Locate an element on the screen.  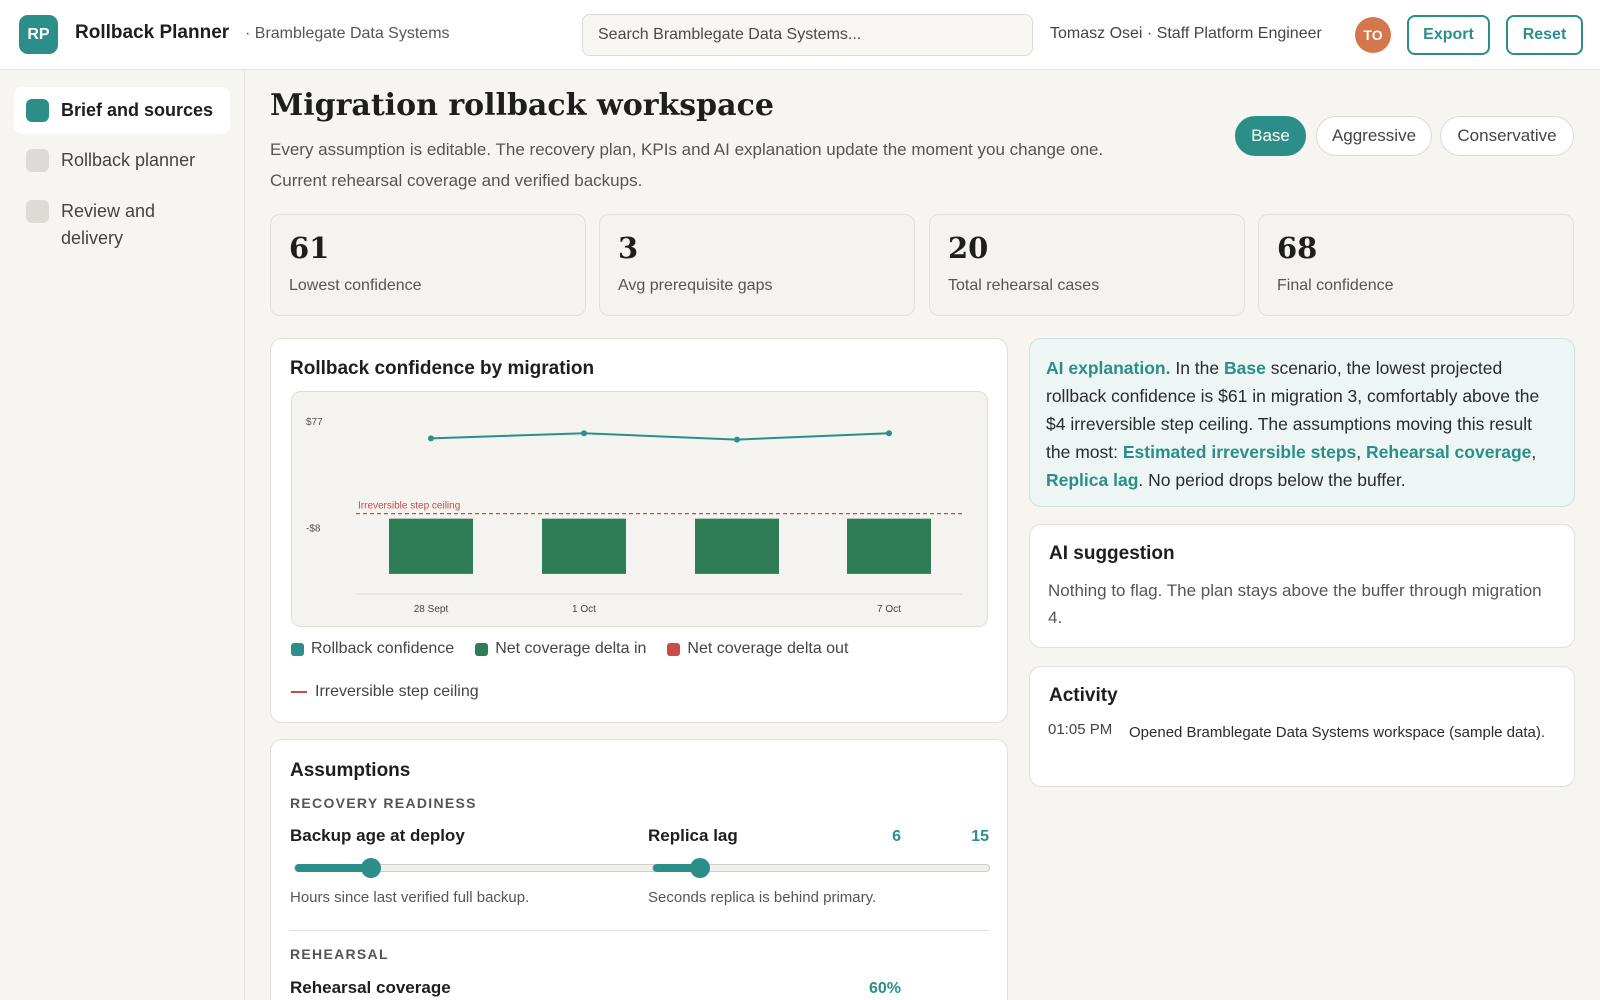
legend-label-delta-in: Net coverage delta in is located at coordinates (571, 648).